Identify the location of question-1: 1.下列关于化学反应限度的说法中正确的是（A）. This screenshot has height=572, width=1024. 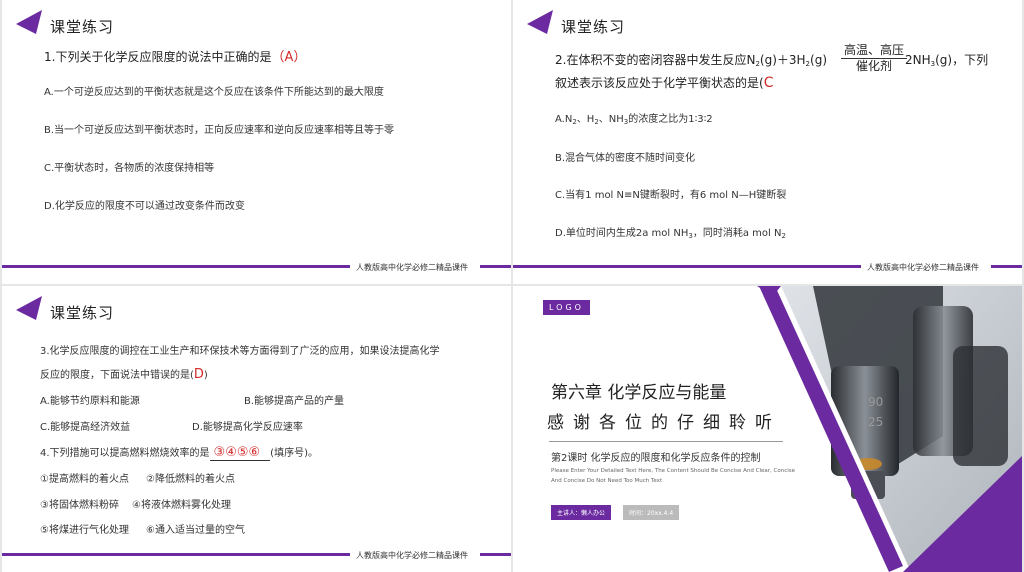
(175, 57).